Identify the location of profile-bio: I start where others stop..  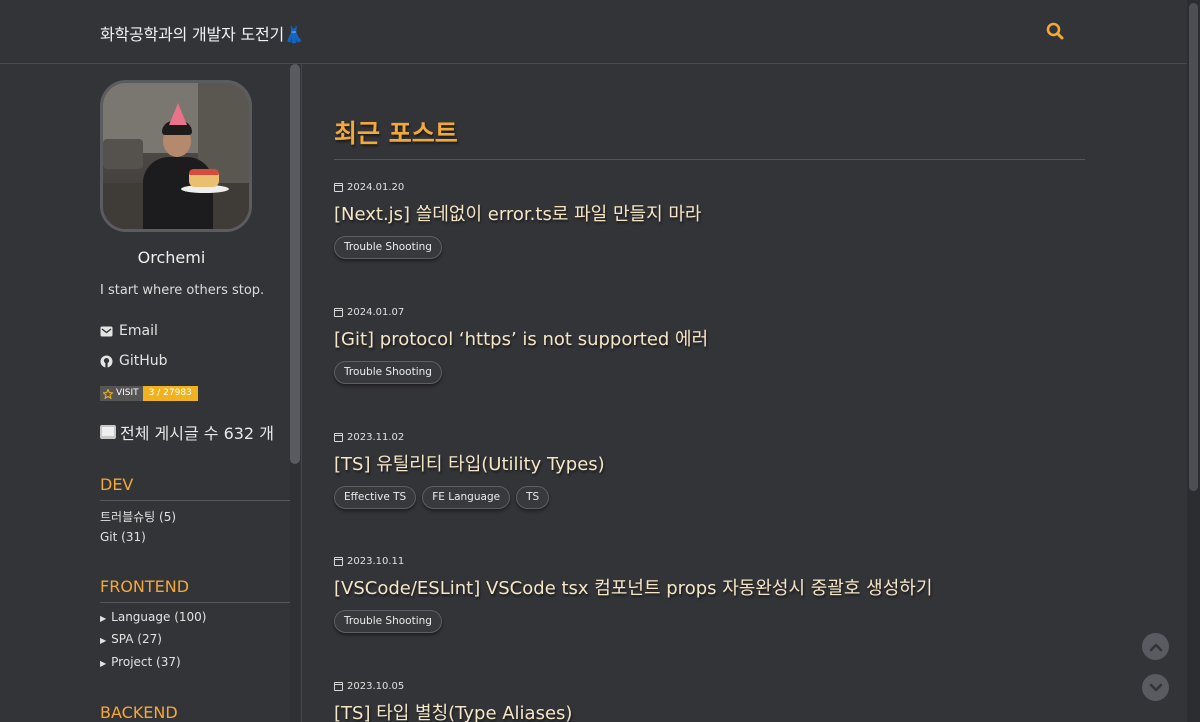
(182, 290).